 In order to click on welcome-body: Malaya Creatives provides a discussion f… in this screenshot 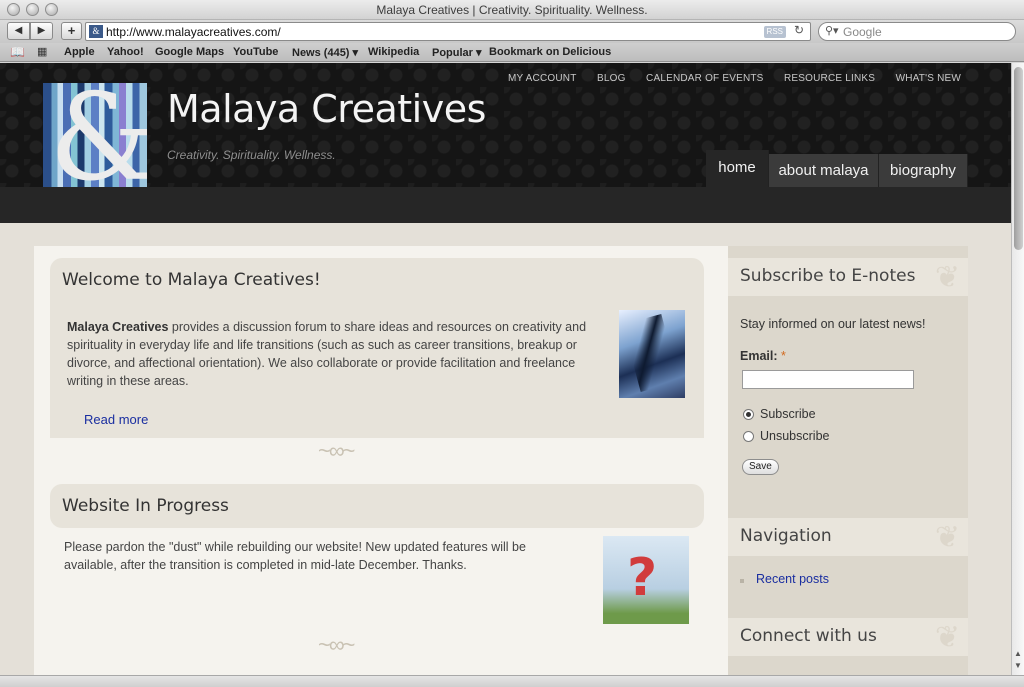, I will do `click(377, 370)`.